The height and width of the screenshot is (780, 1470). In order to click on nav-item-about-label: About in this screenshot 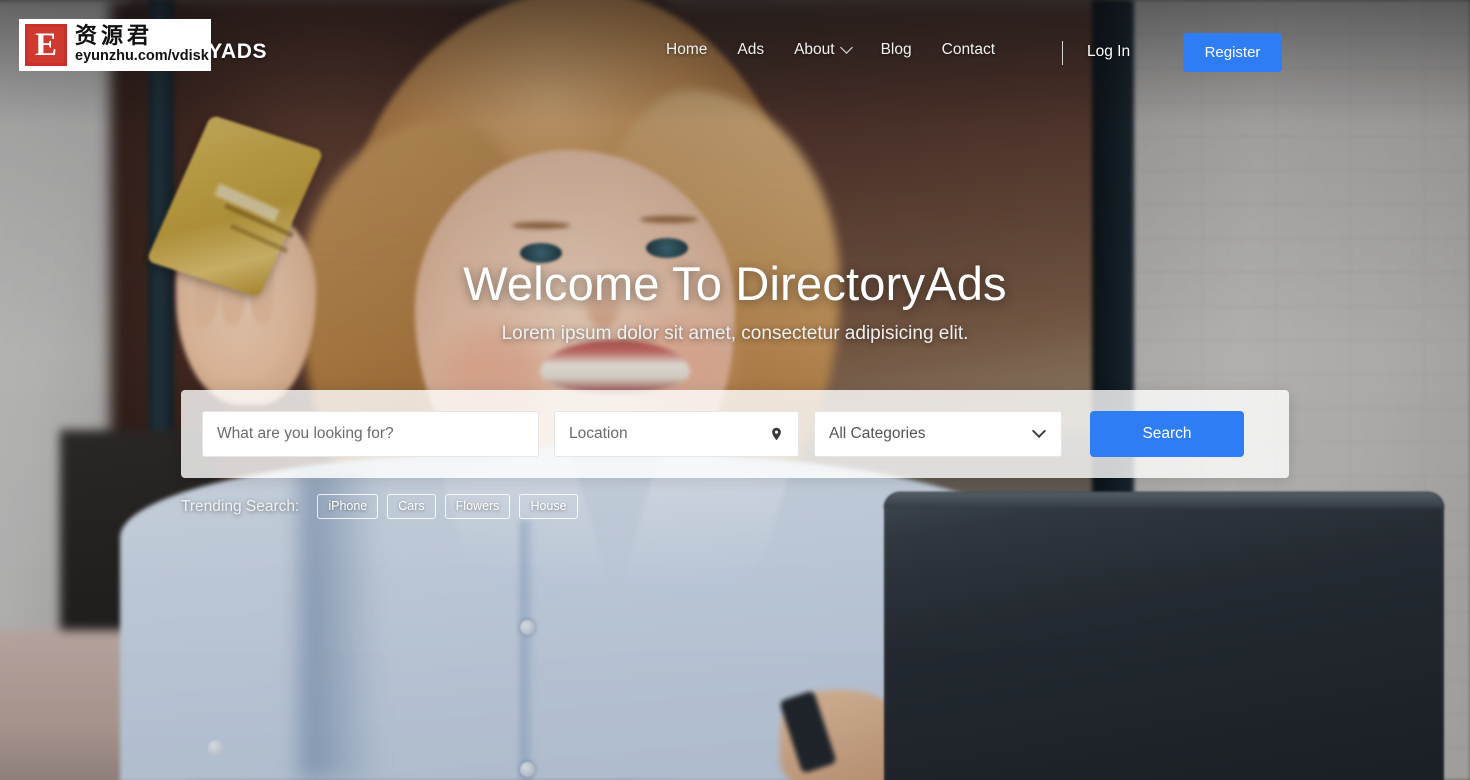, I will do `click(814, 49)`.